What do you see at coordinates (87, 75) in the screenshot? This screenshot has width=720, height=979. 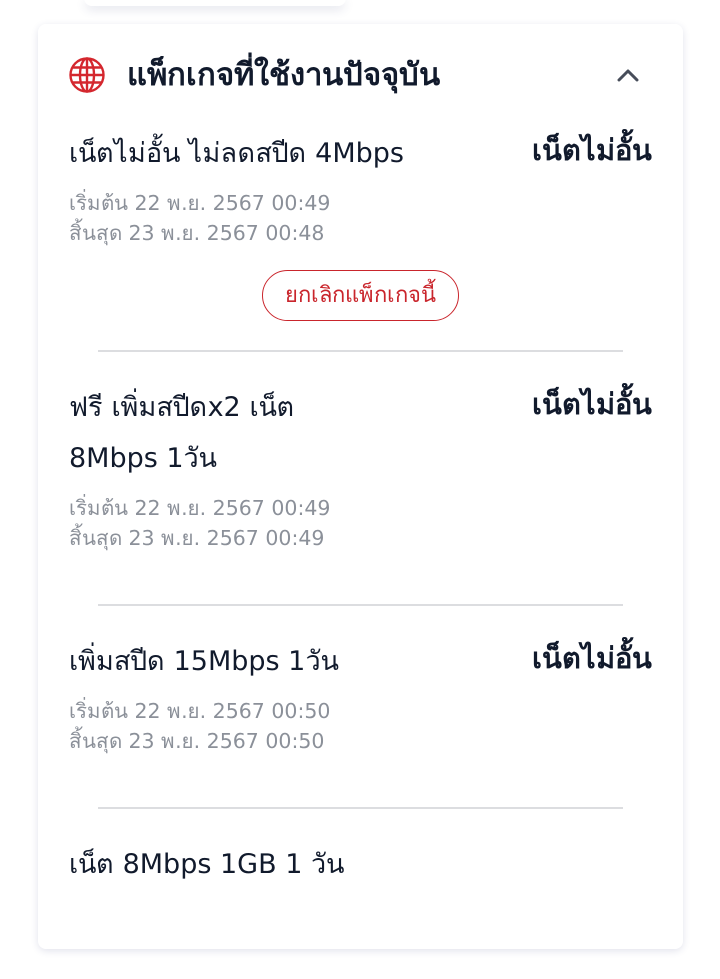 I see `globe-icon` at bounding box center [87, 75].